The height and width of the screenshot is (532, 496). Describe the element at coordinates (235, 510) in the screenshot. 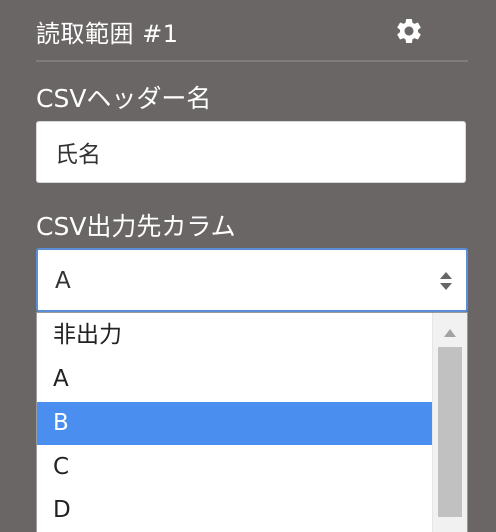

I see `option-d: D` at that location.